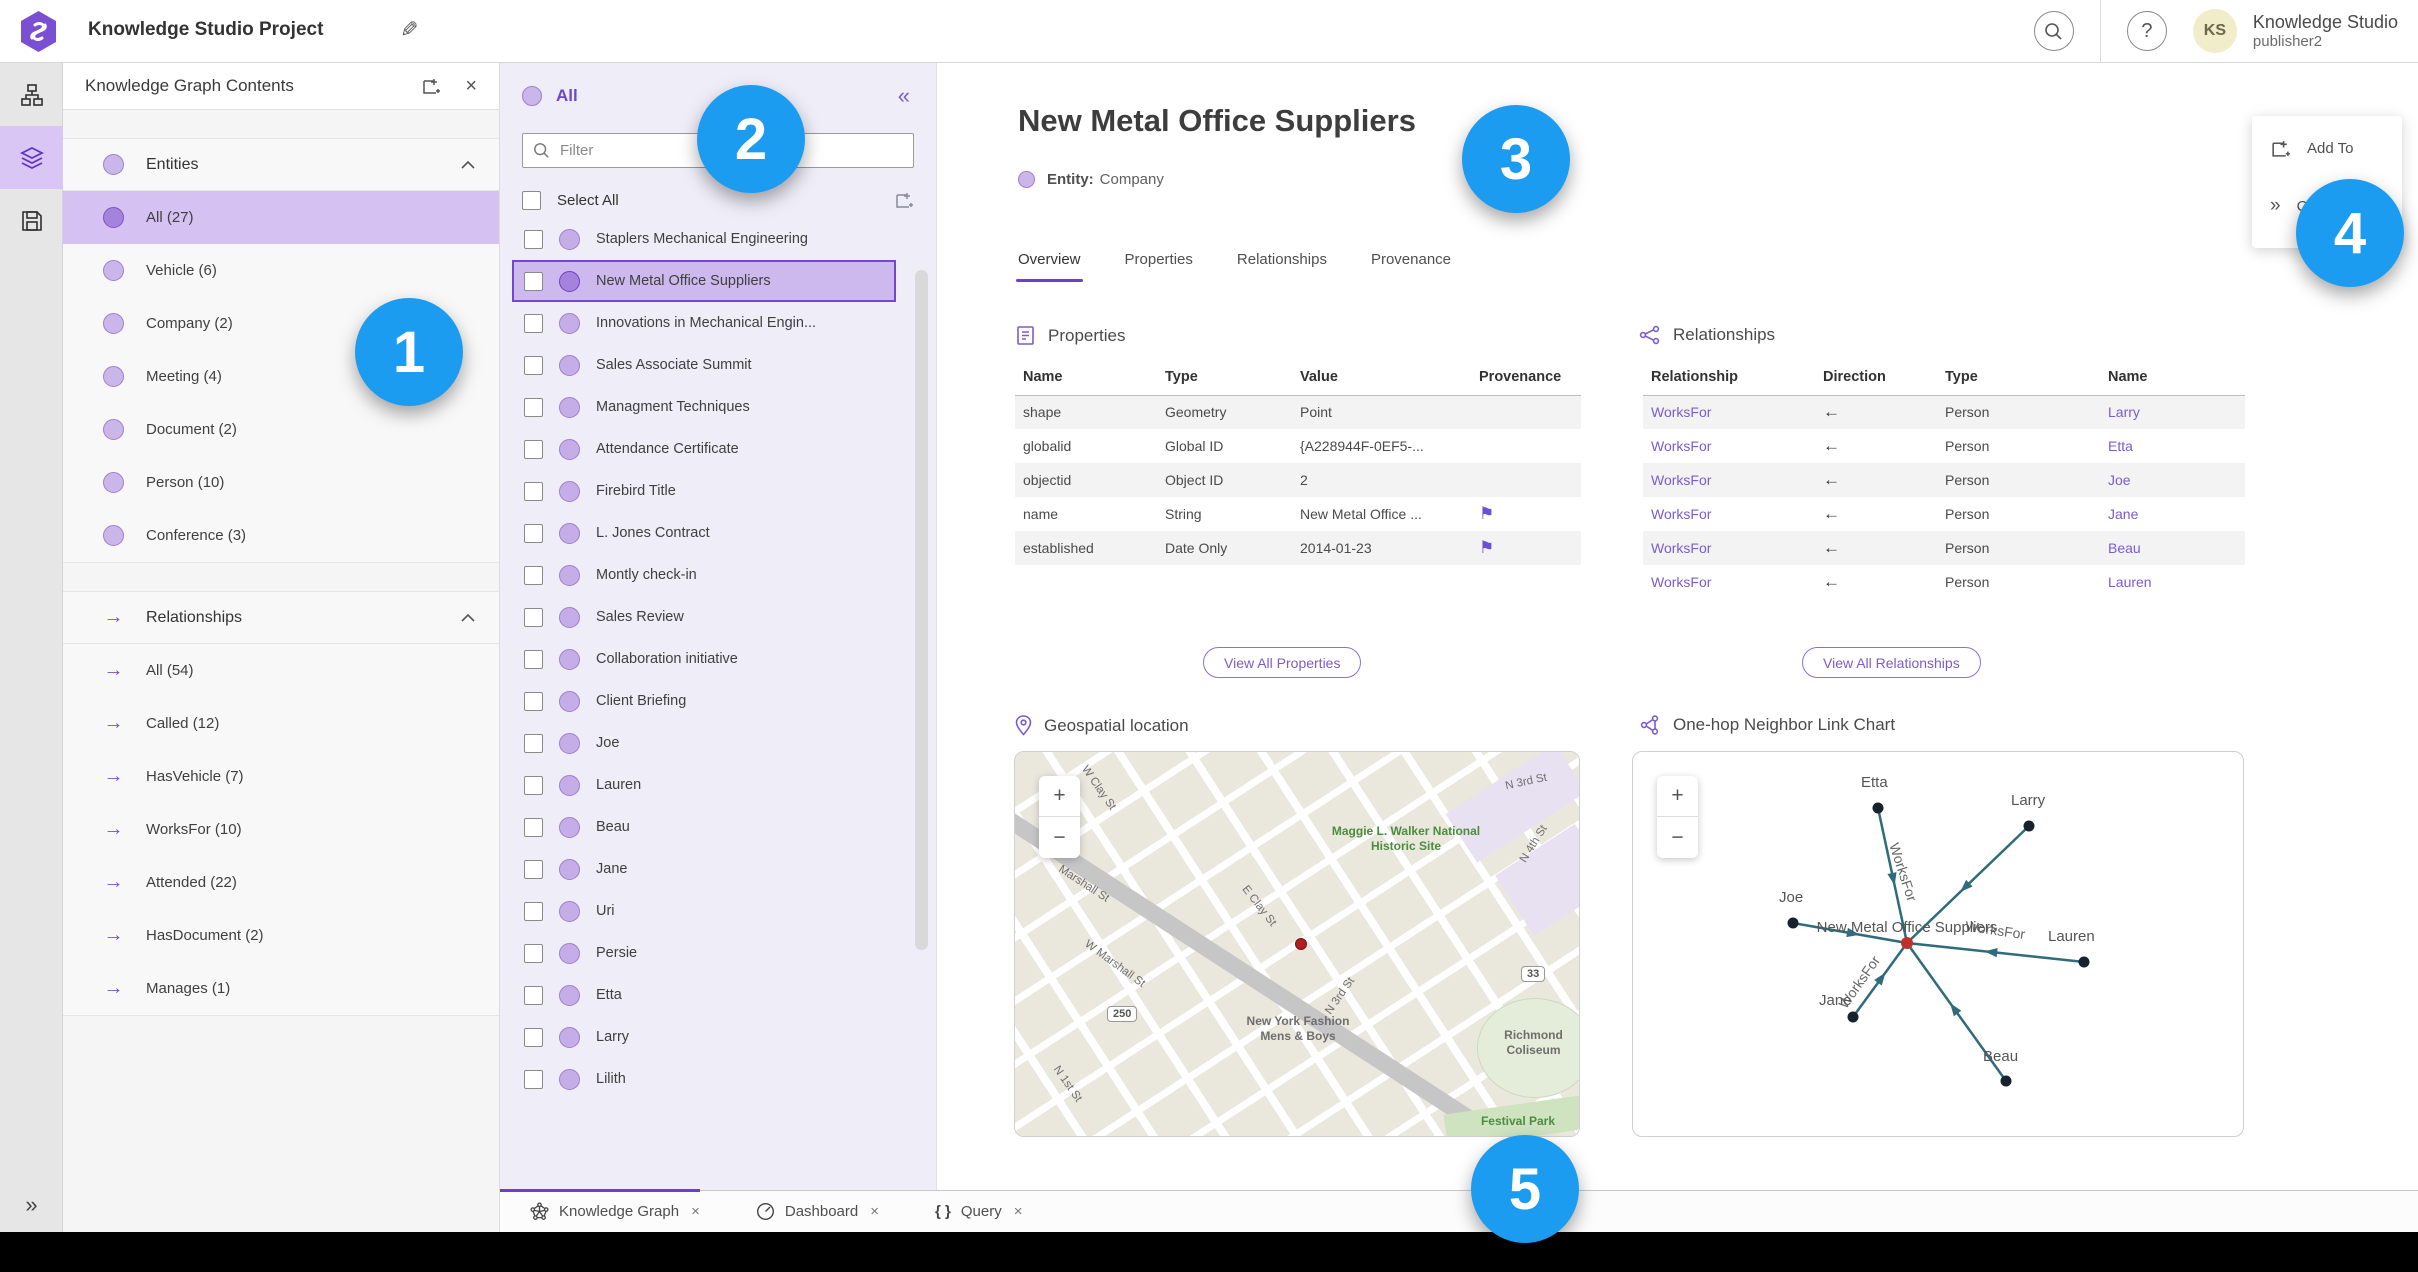 The height and width of the screenshot is (1272, 2418). What do you see at coordinates (31, 220) in the screenshot?
I see `save-rail-button` at bounding box center [31, 220].